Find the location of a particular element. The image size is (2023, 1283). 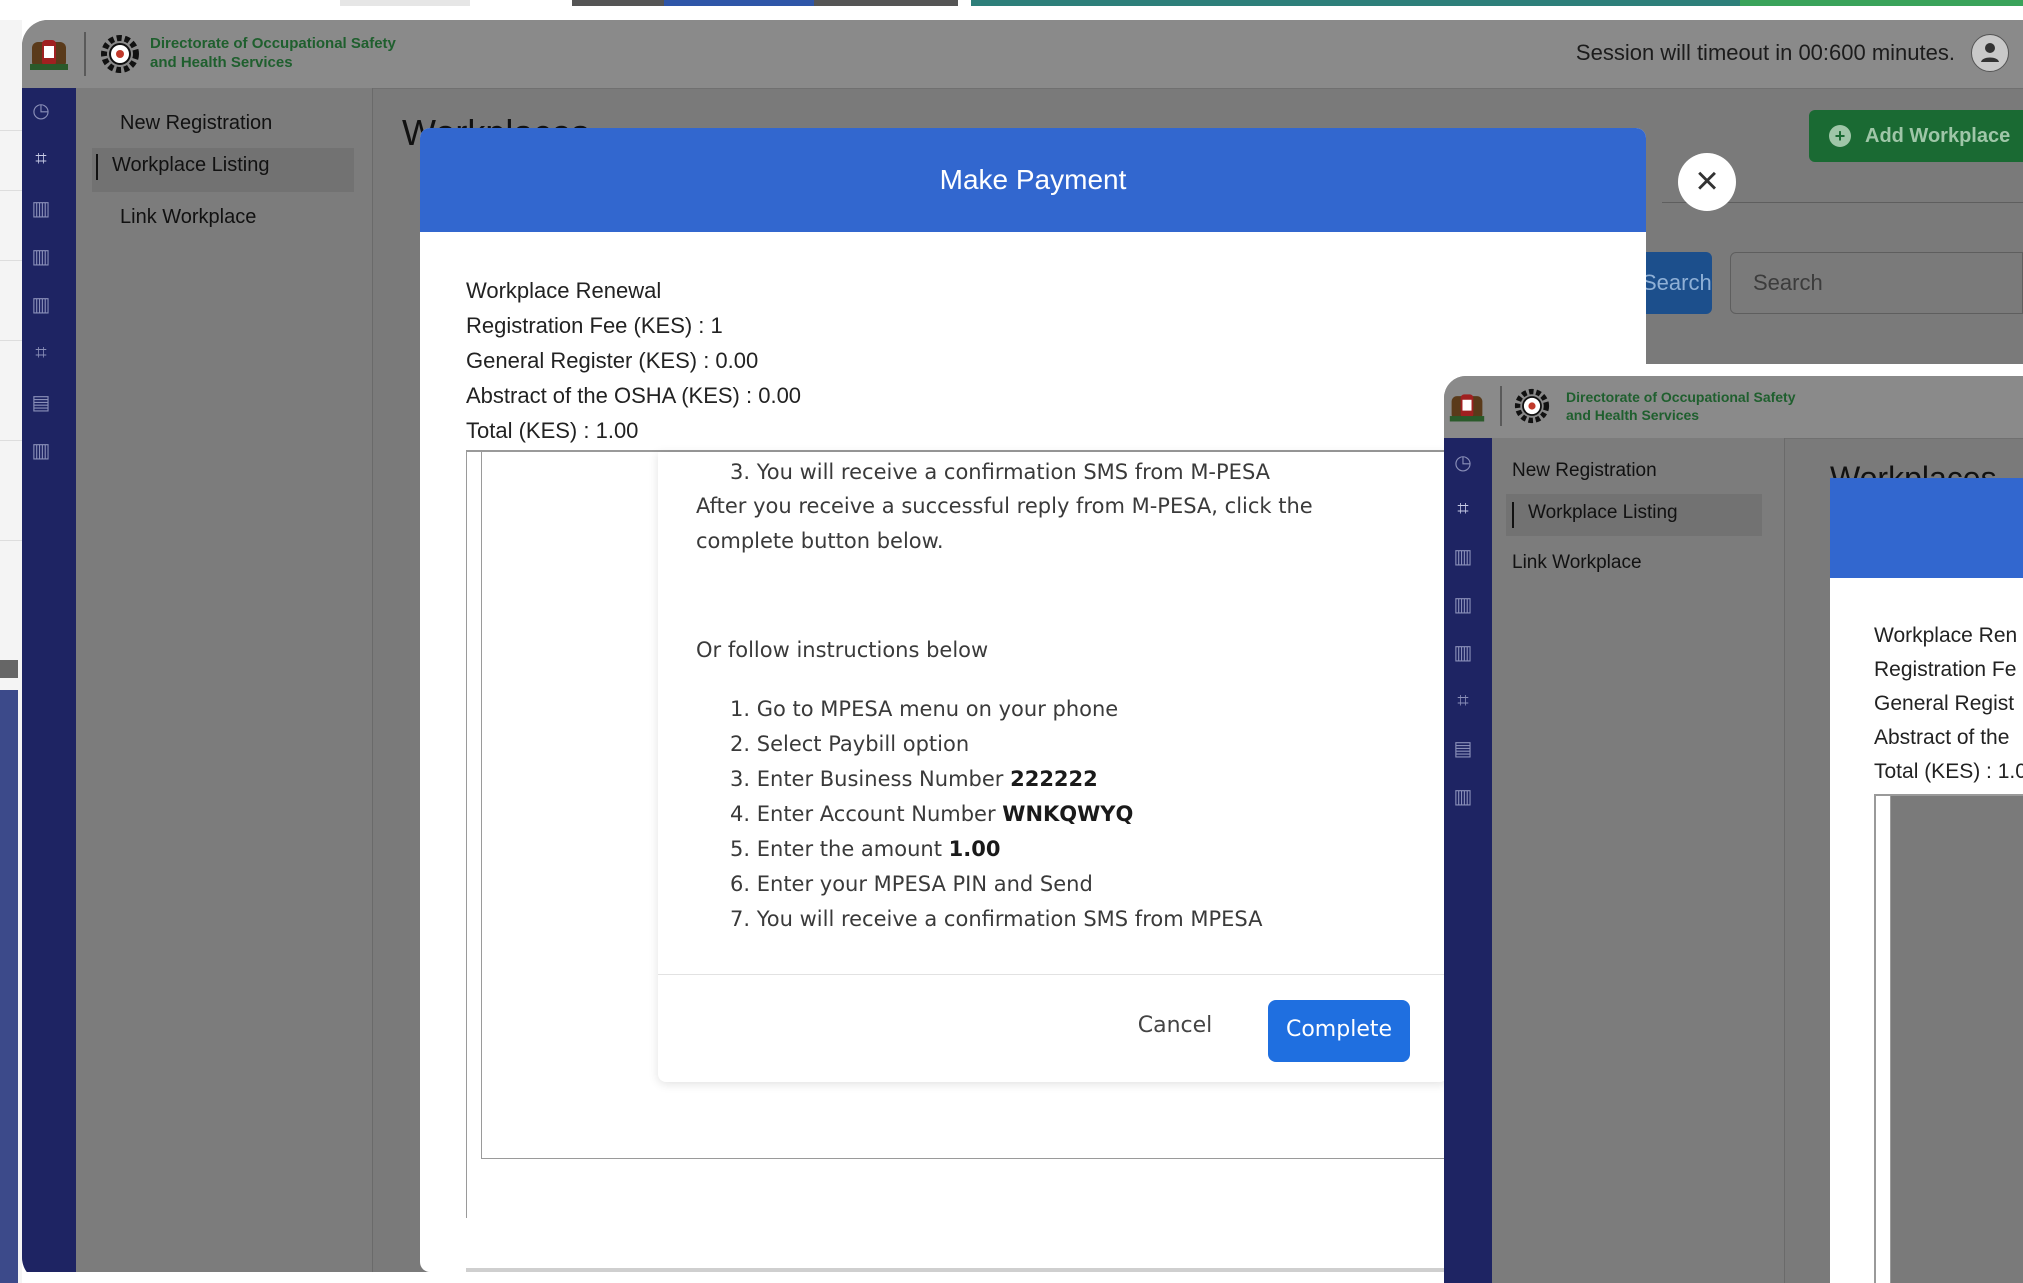

coat-of-arms-icon is located at coordinates (49, 55).